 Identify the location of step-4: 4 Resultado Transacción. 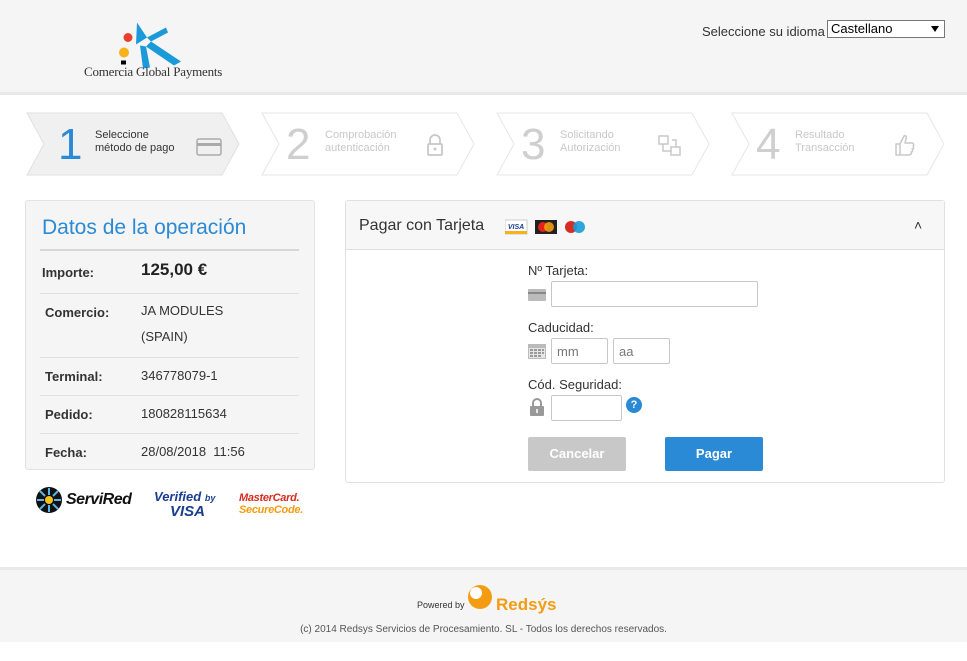
(838, 144).